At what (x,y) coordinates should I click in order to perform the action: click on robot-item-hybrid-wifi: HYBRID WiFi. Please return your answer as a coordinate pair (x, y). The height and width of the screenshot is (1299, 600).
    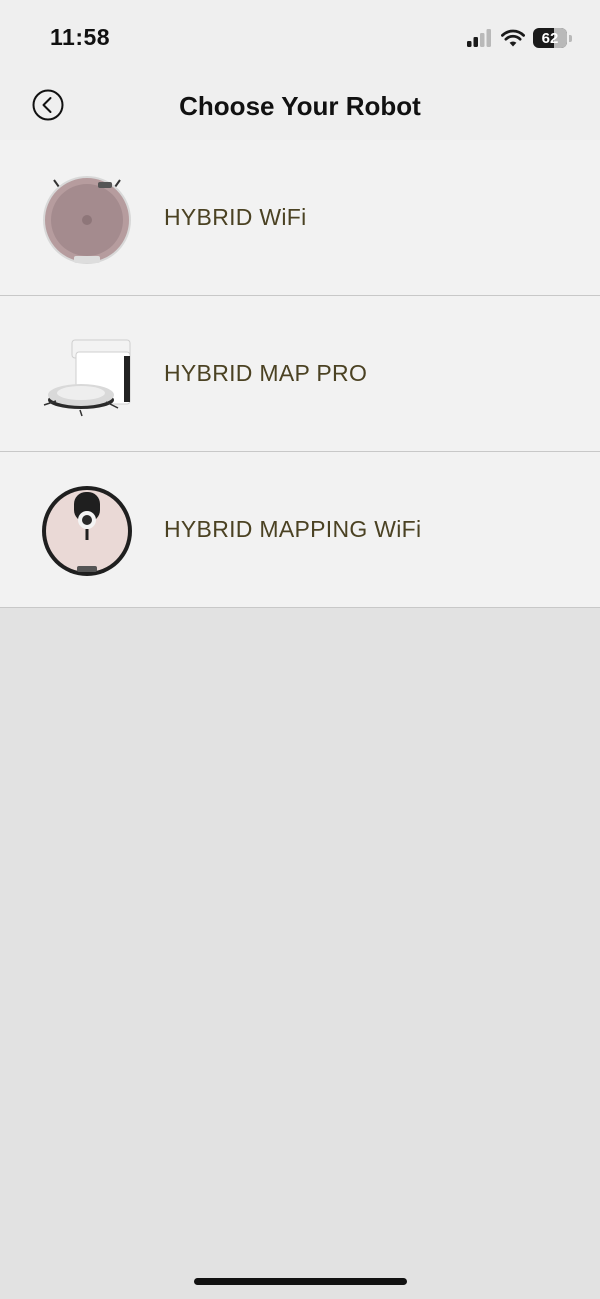
    Looking at the image, I should click on (300, 218).